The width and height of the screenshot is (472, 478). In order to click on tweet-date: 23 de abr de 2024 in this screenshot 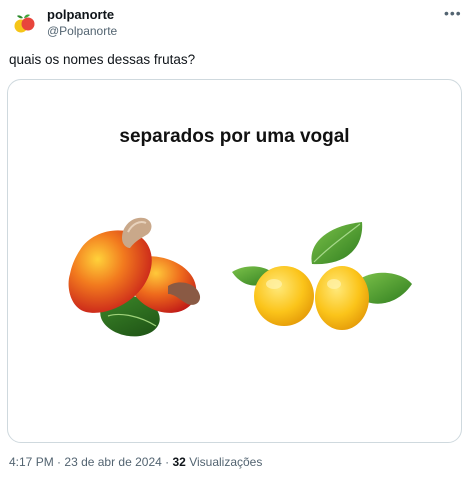, I will do `click(112, 462)`.